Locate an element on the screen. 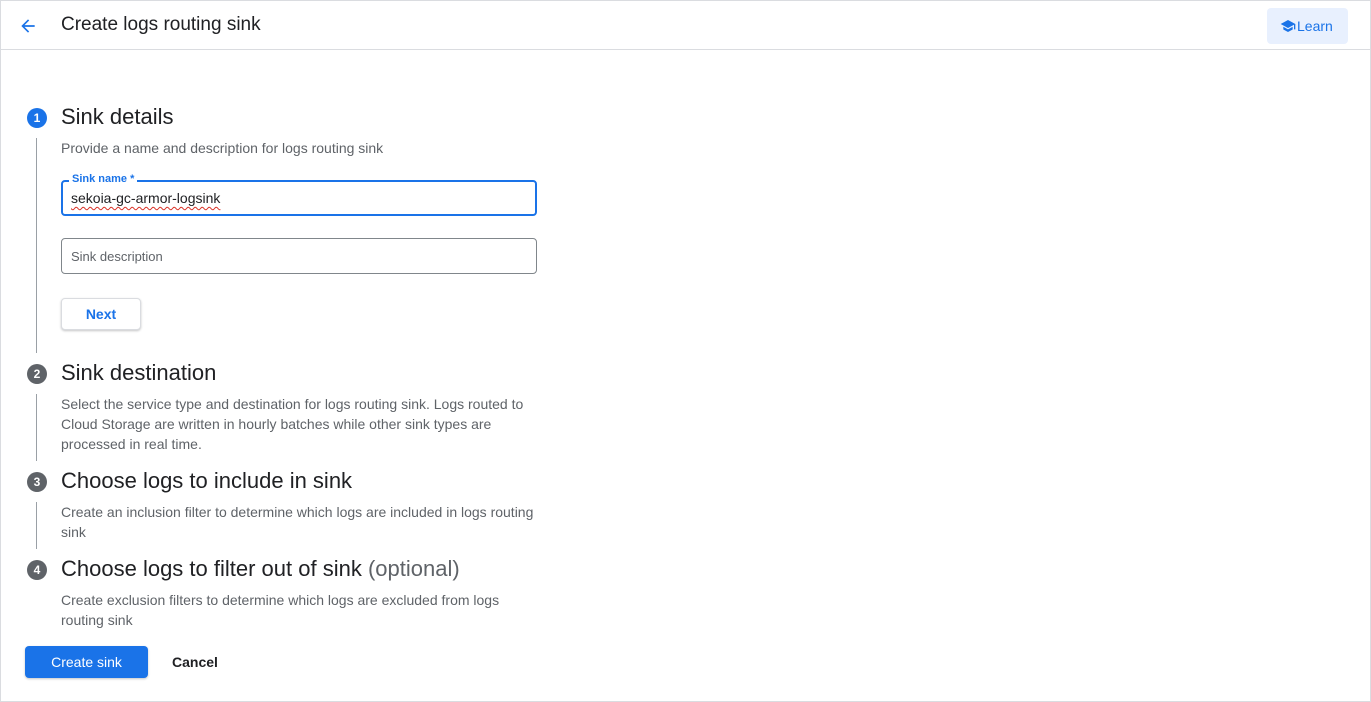 The height and width of the screenshot is (702, 1371). step-1-title: Sink details is located at coordinates (117, 117).